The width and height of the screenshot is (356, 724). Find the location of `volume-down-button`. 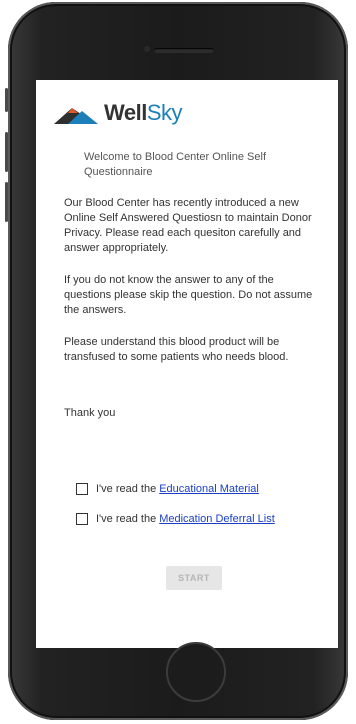

volume-down-button is located at coordinates (6, 202).